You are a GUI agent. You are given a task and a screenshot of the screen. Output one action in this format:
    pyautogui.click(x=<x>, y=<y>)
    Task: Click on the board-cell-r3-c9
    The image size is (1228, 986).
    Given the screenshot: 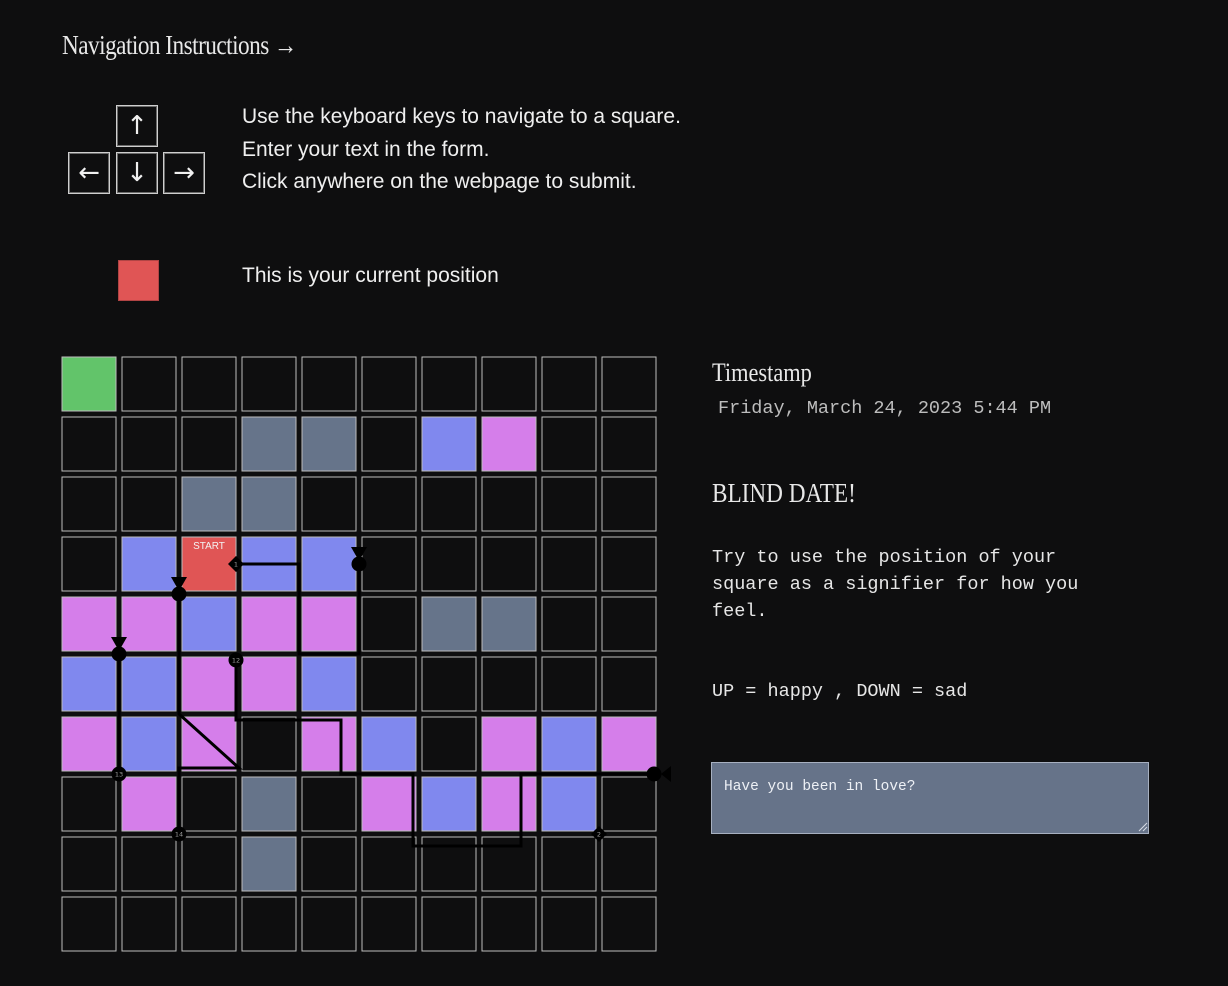 What is the action you would take?
    pyautogui.click(x=629, y=564)
    